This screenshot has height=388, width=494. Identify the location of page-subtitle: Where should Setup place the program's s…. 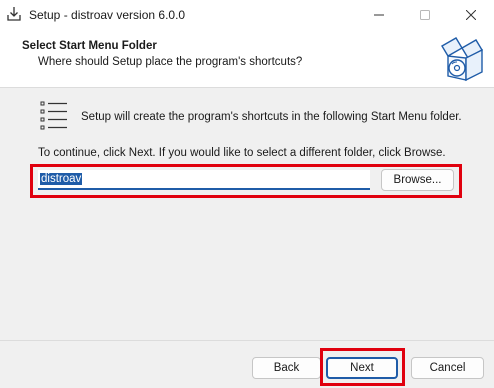
(170, 62).